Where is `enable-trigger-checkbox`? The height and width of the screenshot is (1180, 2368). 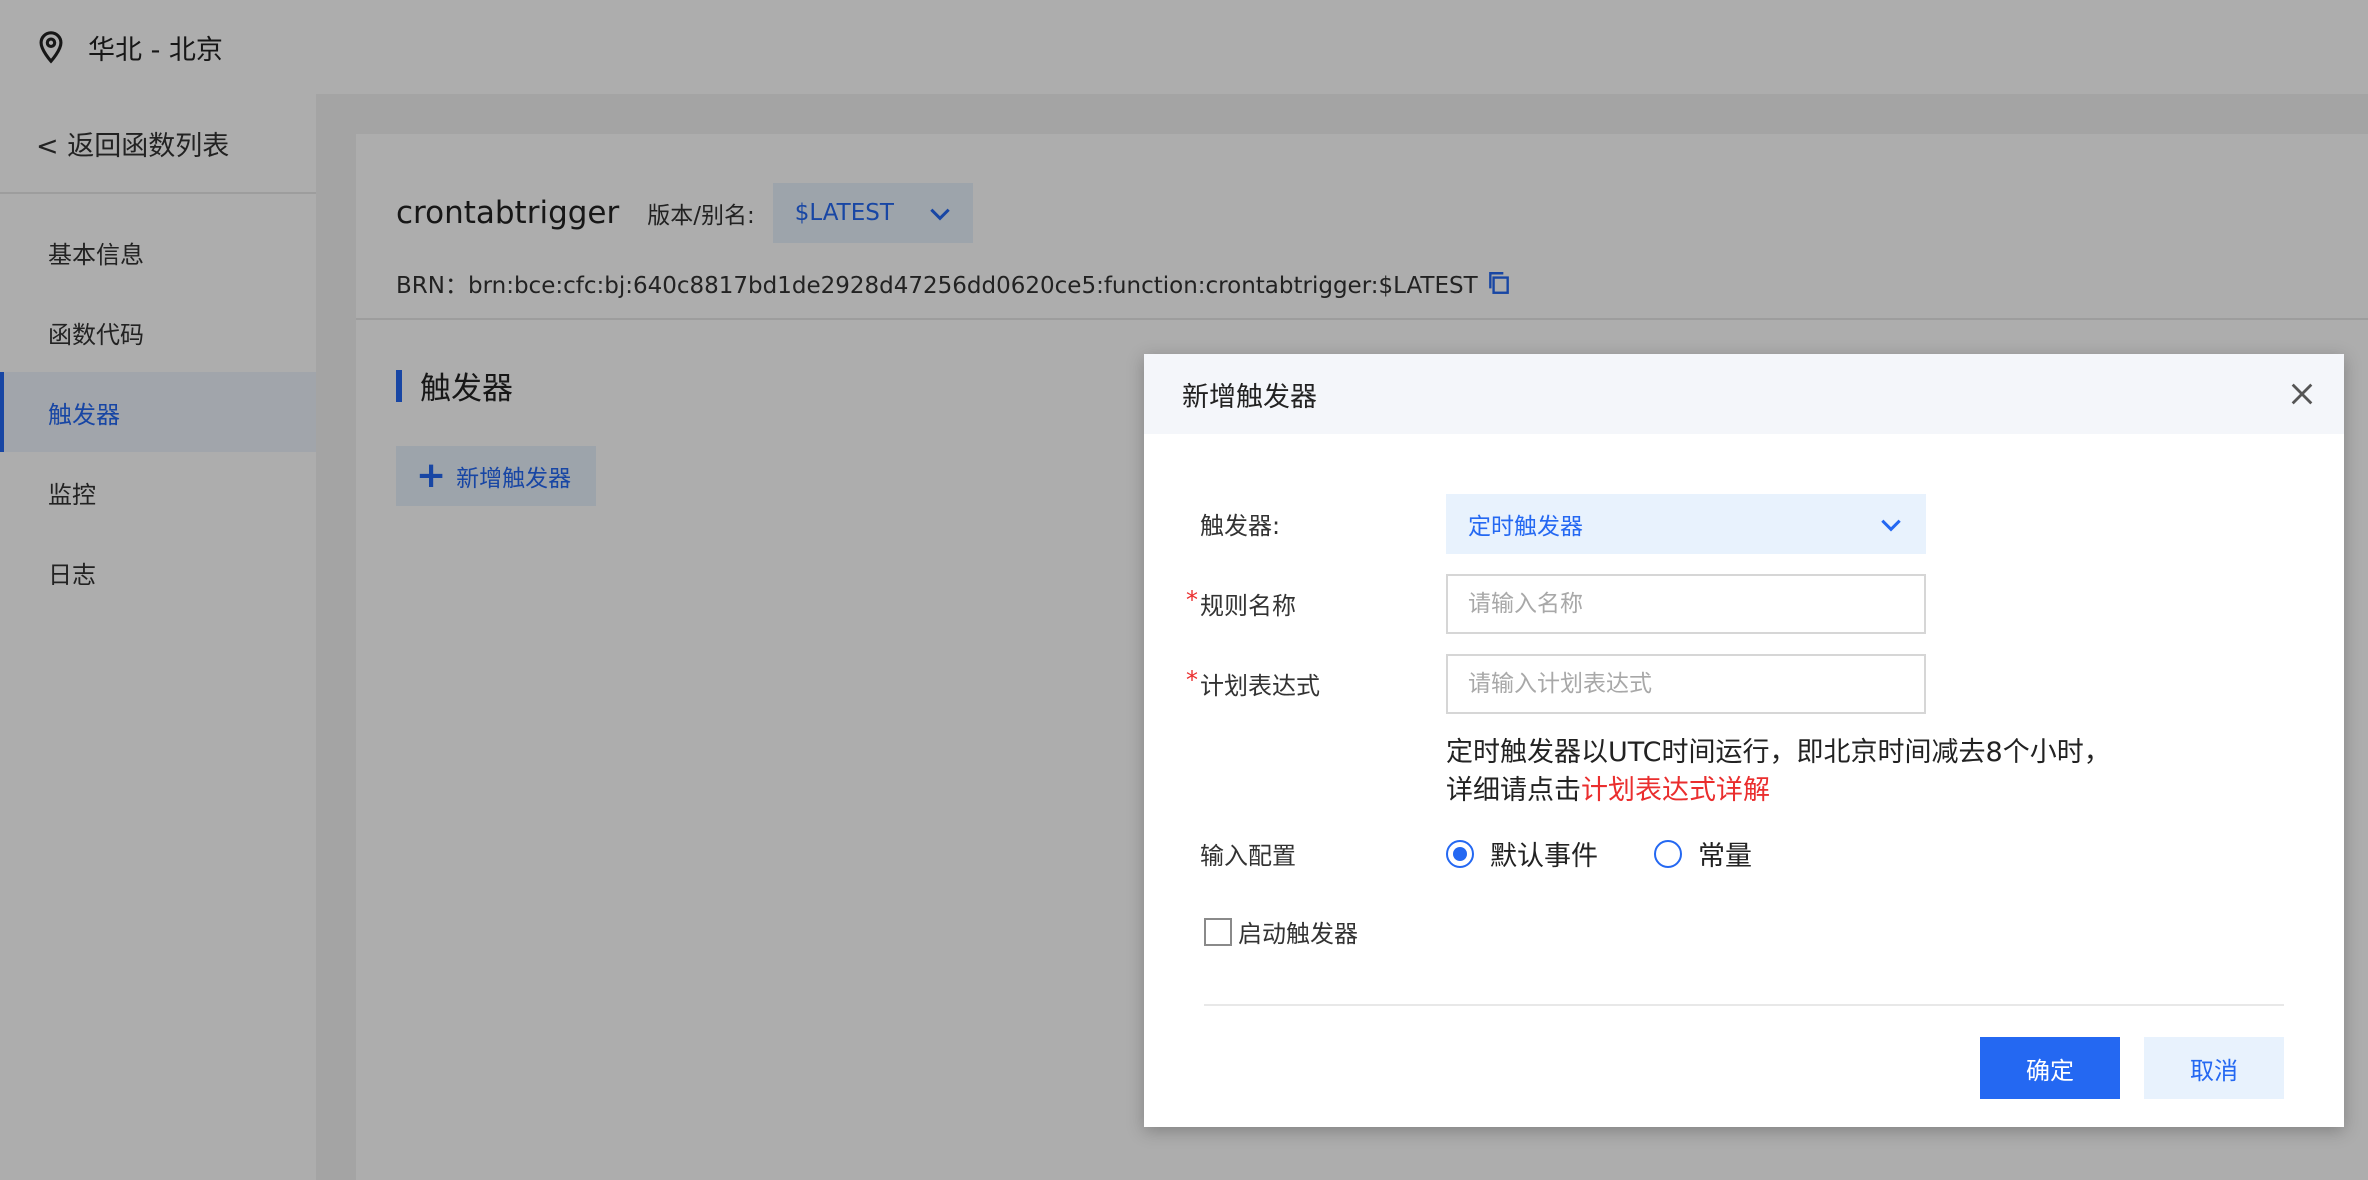
enable-trigger-checkbox is located at coordinates (1218, 931).